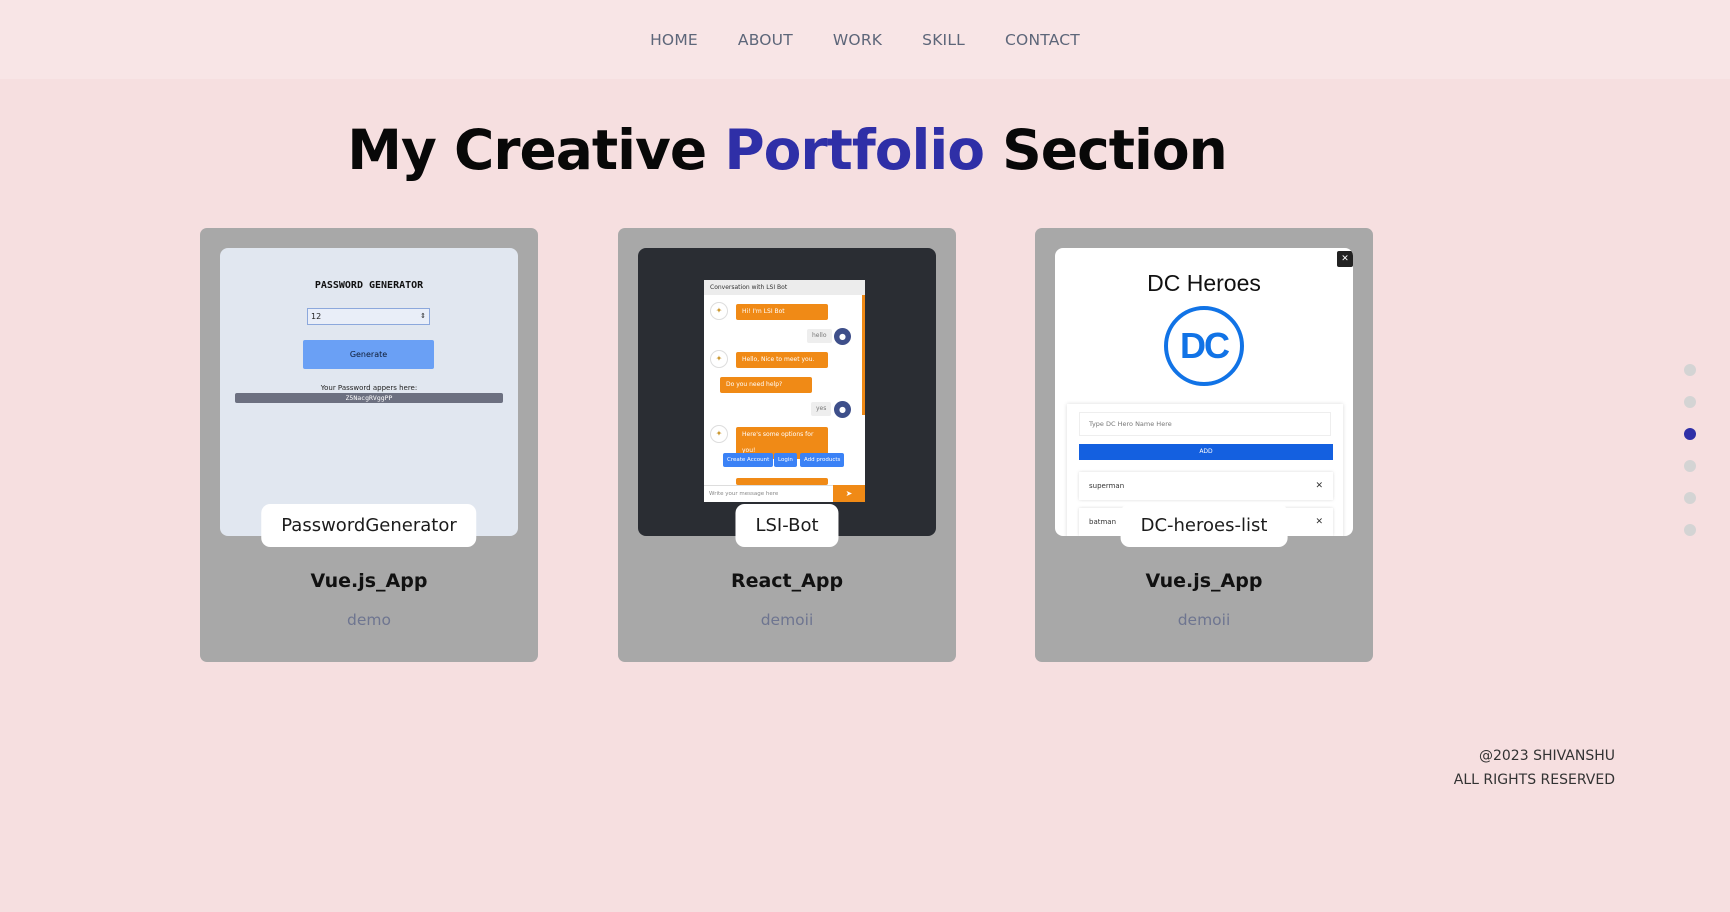 This screenshot has width=1730, height=912. I want to click on spinner-icon: ⇕, so click(423, 316).